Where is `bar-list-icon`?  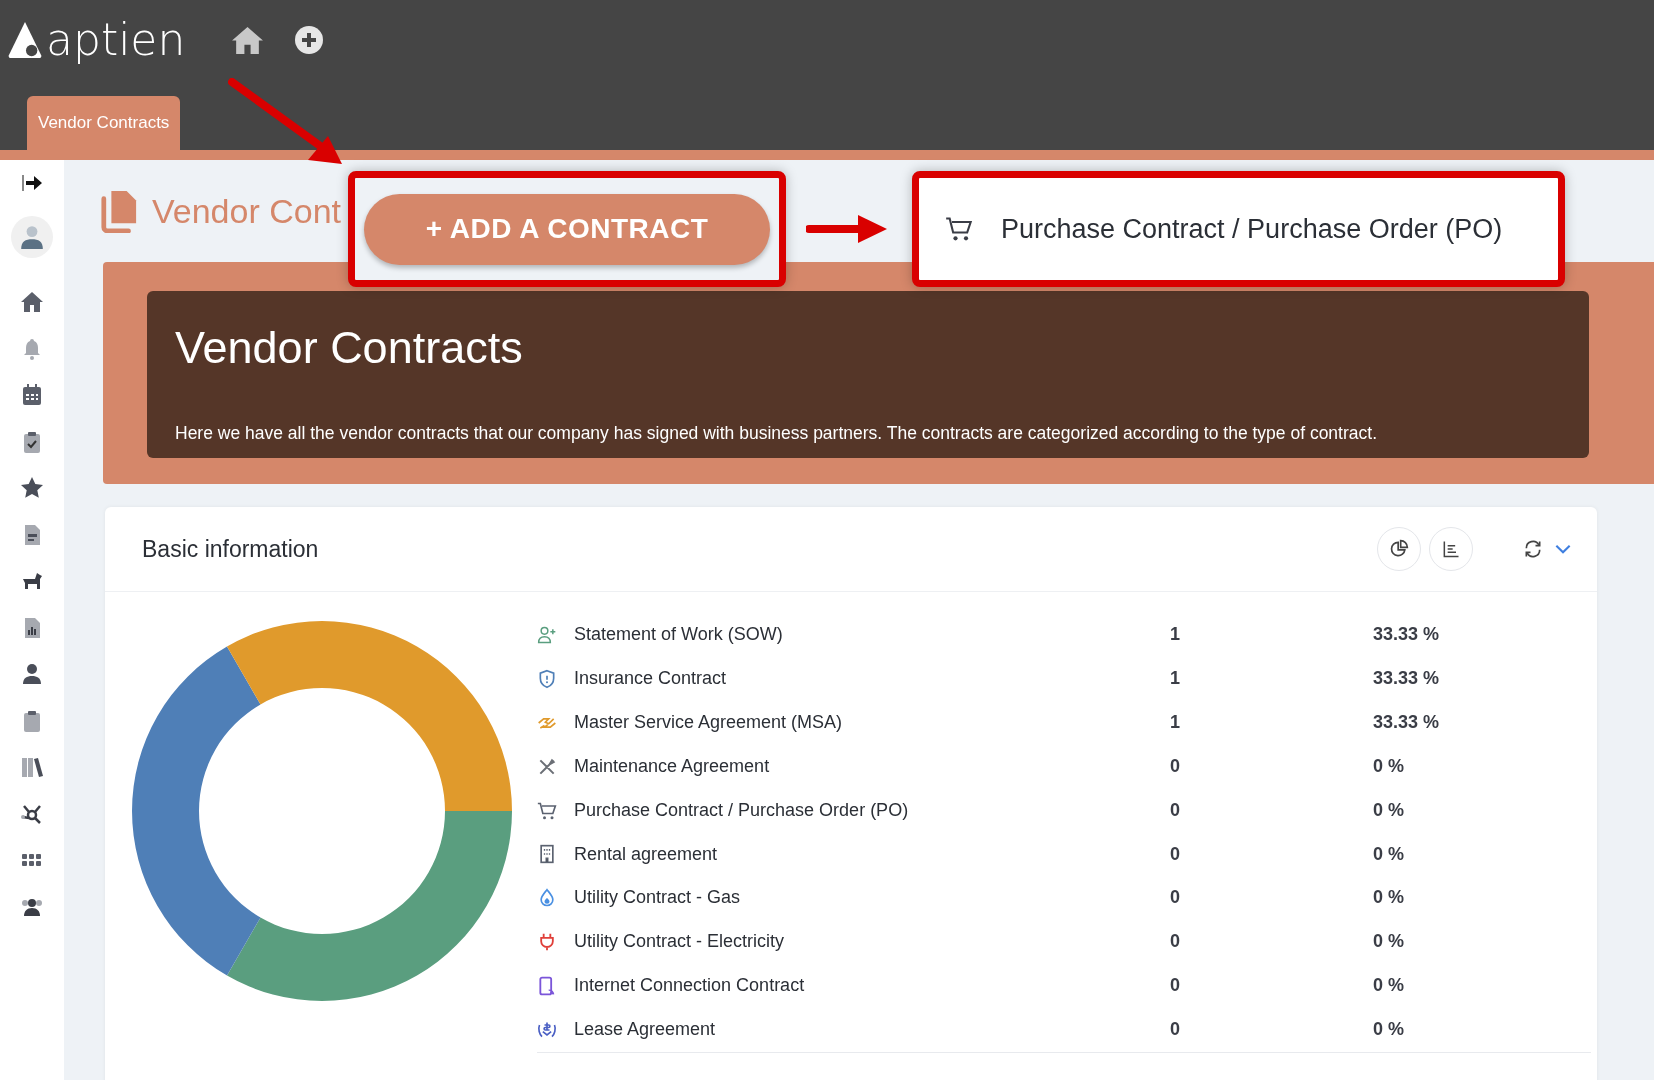
bar-list-icon is located at coordinates (1451, 549).